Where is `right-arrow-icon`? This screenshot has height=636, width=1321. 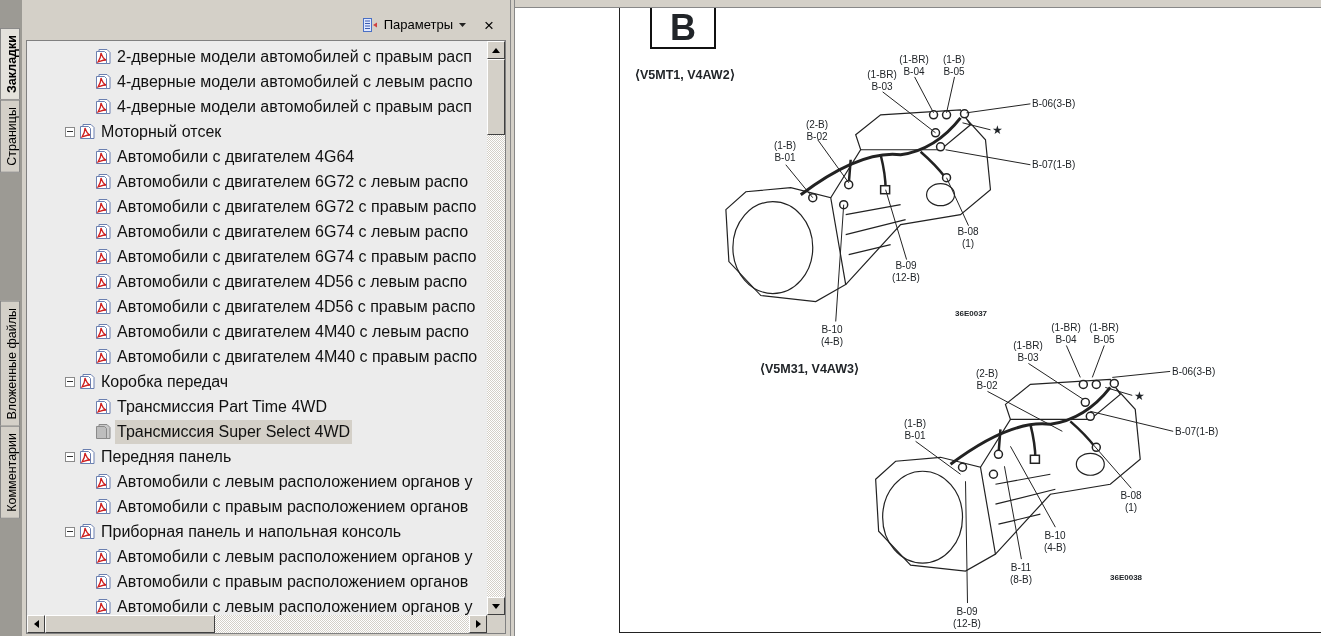
right-arrow-icon is located at coordinates (478, 624).